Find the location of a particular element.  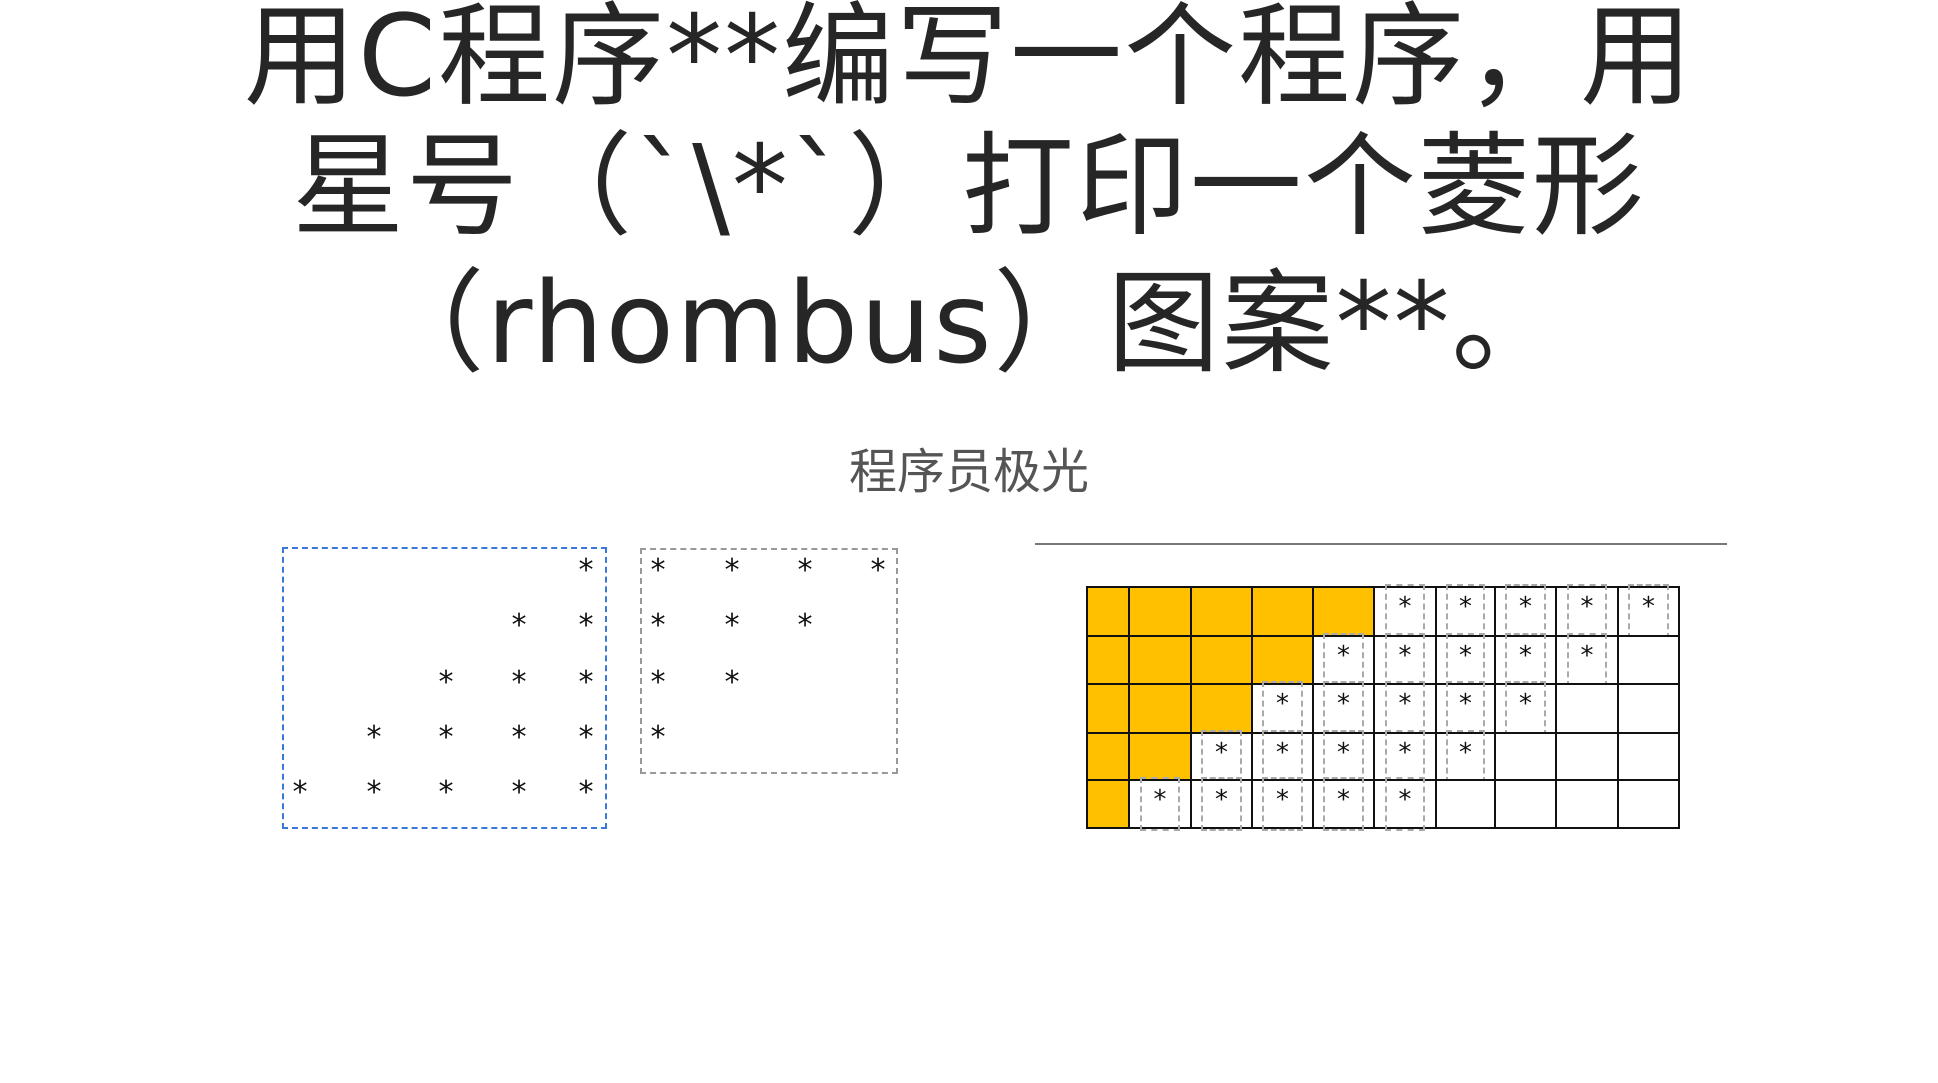

right-triangle-box is located at coordinates (769, 661).